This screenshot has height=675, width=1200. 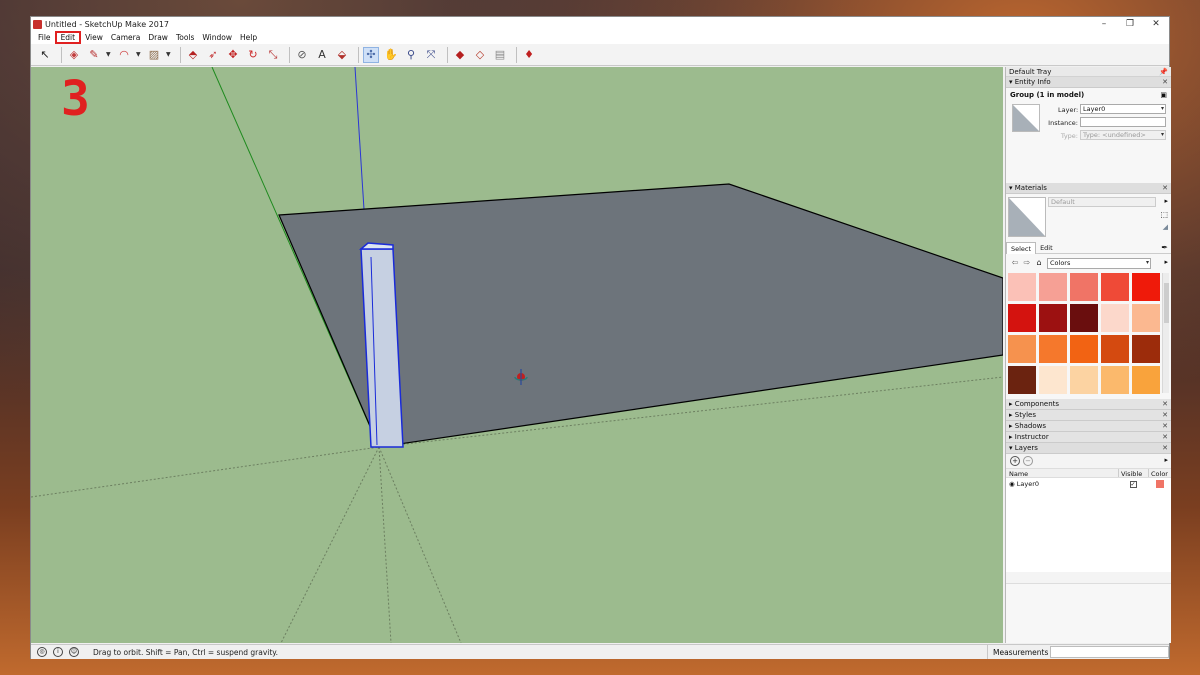 What do you see at coordinates (342, 55) in the screenshot?
I see `paint-bucket-tool-icon: ⬙` at bounding box center [342, 55].